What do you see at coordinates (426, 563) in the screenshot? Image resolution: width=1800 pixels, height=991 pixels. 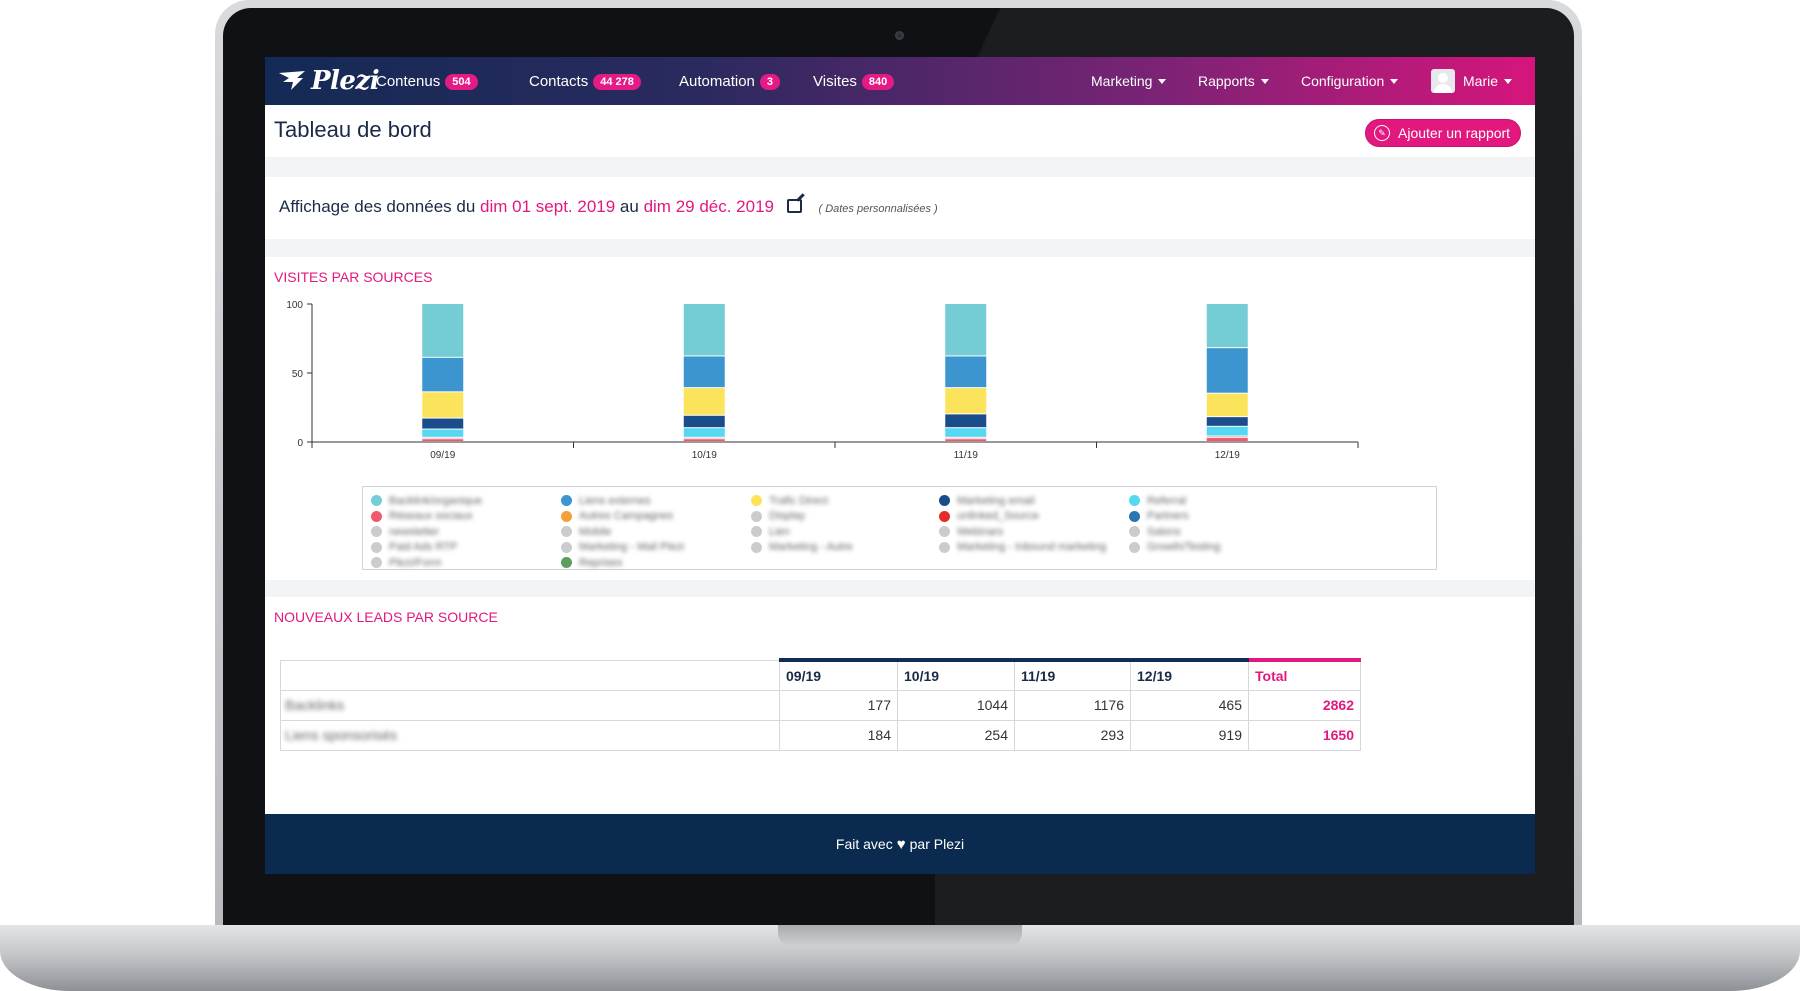 I see `legend-item: Plezi/Form` at bounding box center [426, 563].